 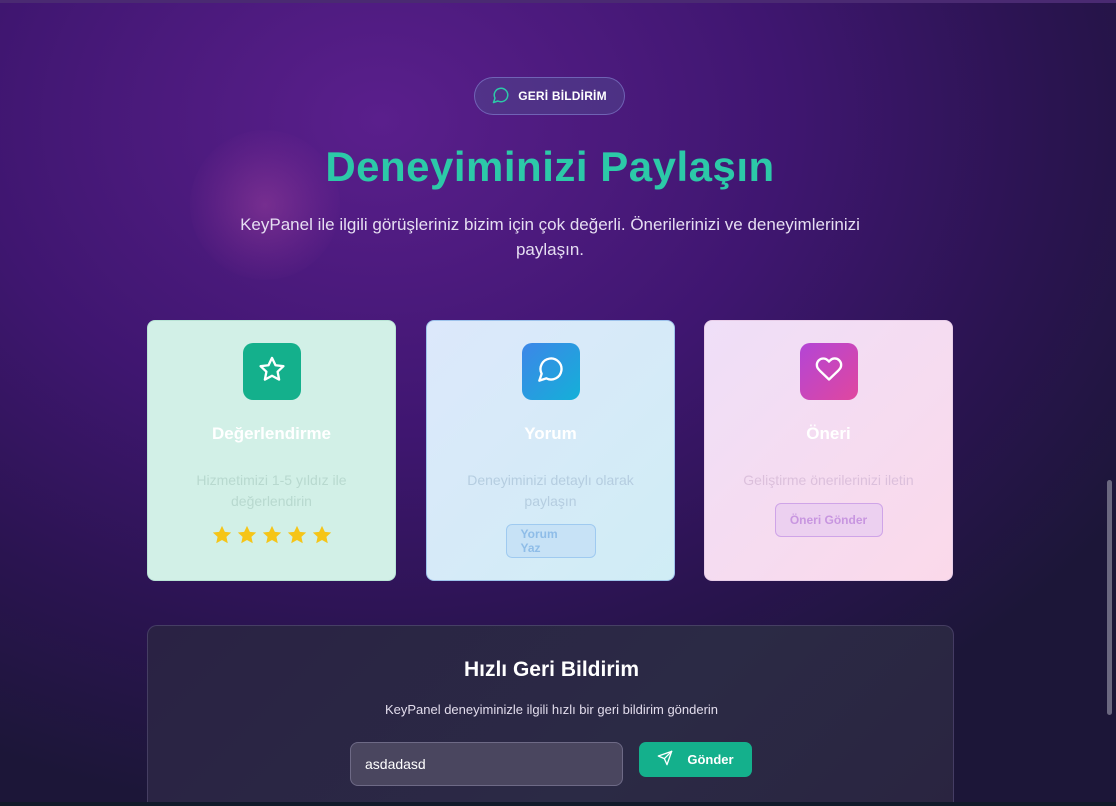 What do you see at coordinates (271, 433) in the screenshot?
I see `rating-card-title: Değerlendirme` at bounding box center [271, 433].